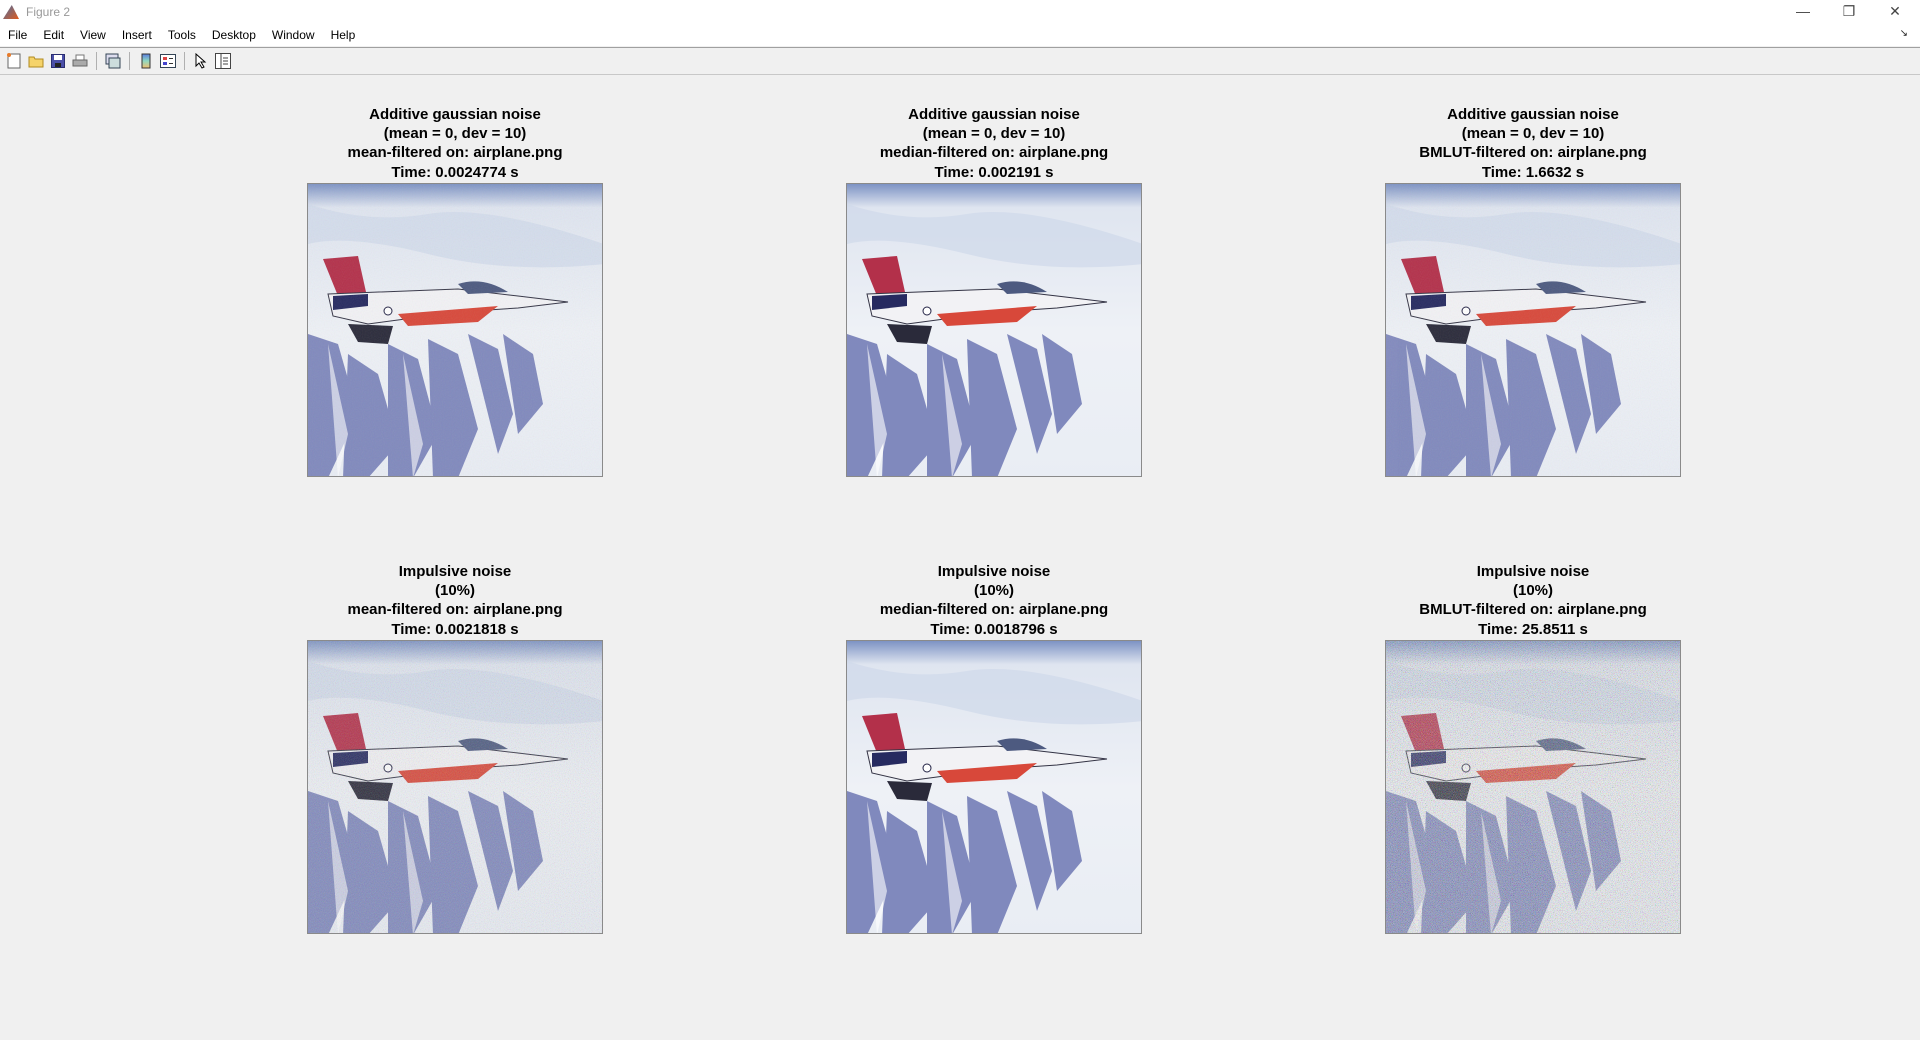  What do you see at coordinates (182, 35) in the screenshot?
I see `menu-tools: Tools` at bounding box center [182, 35].